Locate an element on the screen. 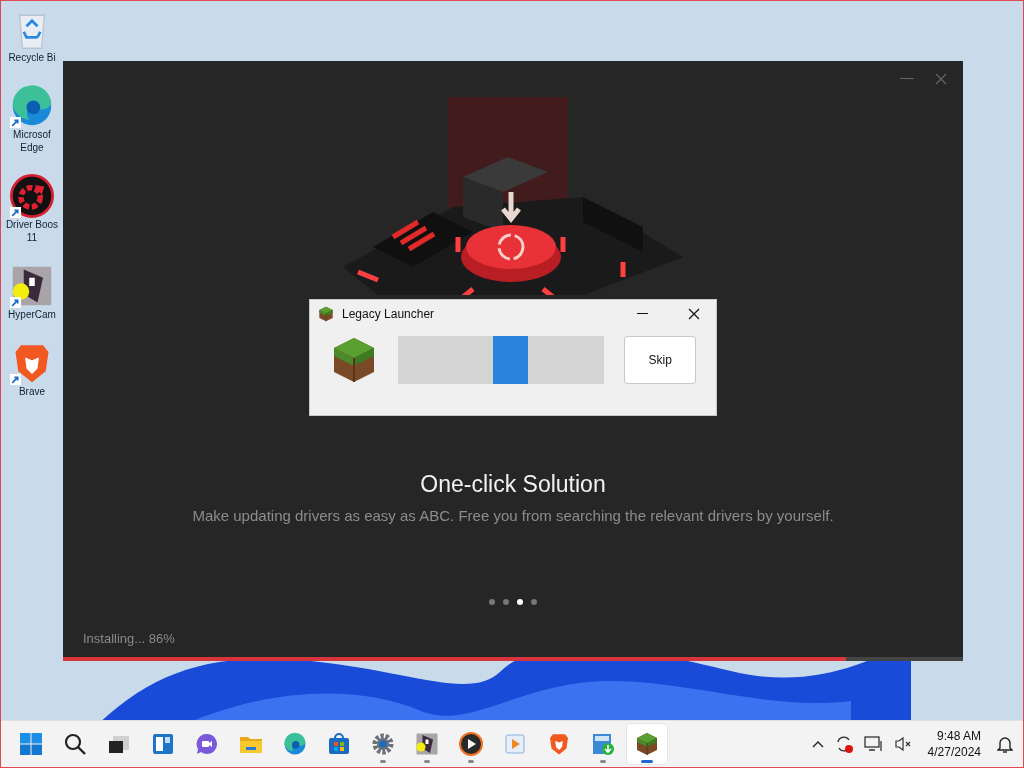  chat-icon is located at coordinates (207, 744).